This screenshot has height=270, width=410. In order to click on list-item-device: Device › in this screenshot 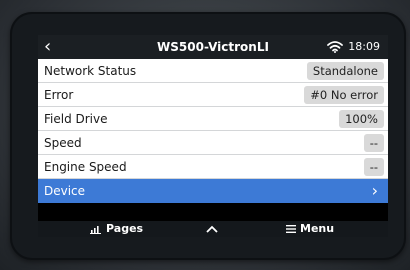, I will do `click(213, 191)`.